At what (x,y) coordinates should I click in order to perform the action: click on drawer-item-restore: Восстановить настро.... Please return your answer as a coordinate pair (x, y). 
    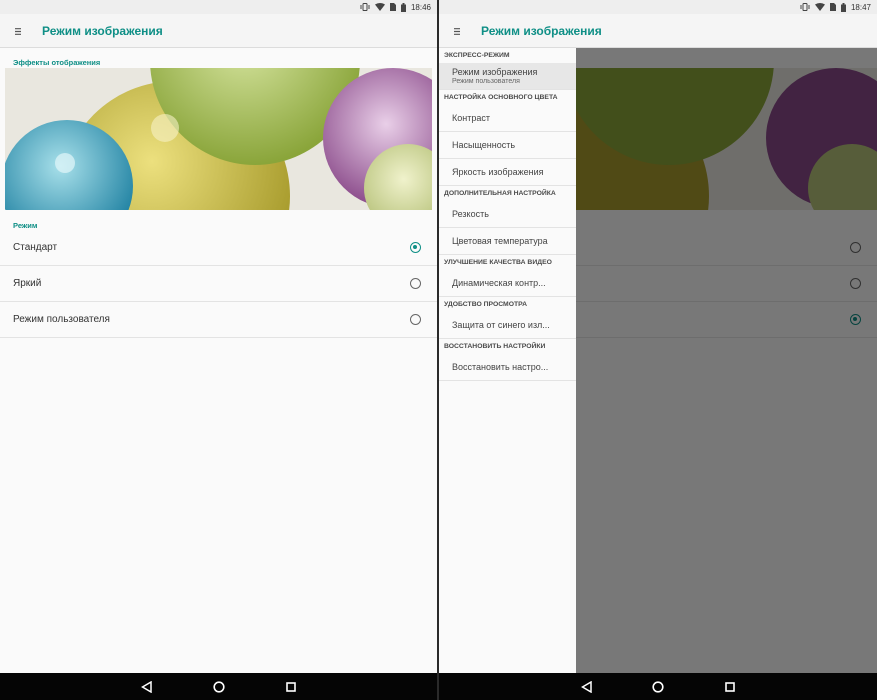
    Looking at the image, I should click on (507, 367).